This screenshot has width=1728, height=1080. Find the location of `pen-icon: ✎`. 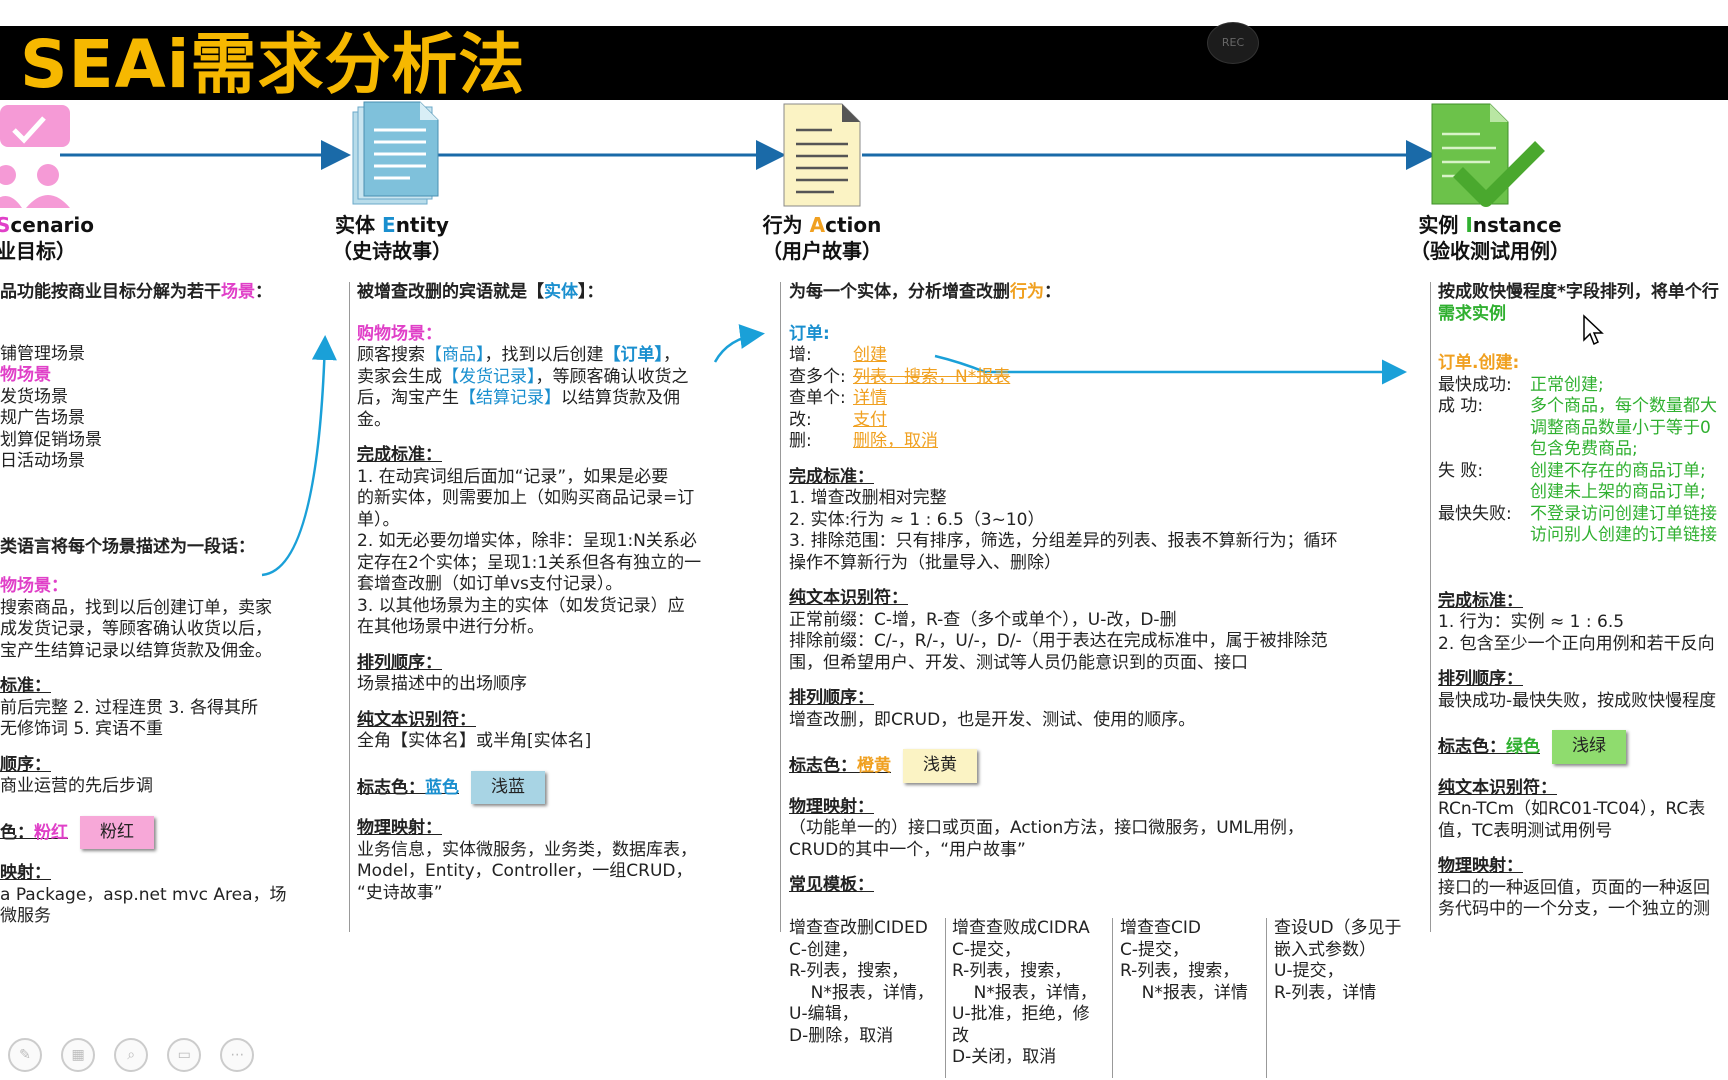

pen-icon: ✎ is located at coordinates (25, 1055).